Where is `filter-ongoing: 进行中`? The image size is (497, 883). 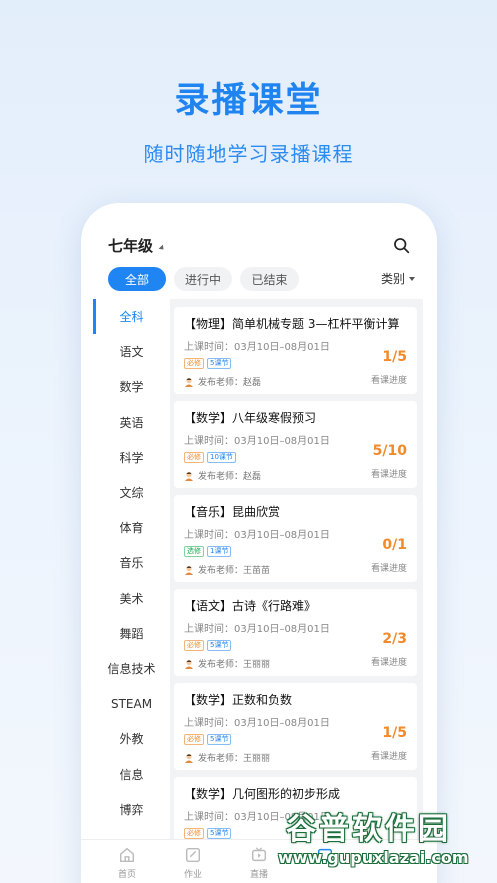 filter-ongoing: 进行中 is located at coordinates (203, 279).